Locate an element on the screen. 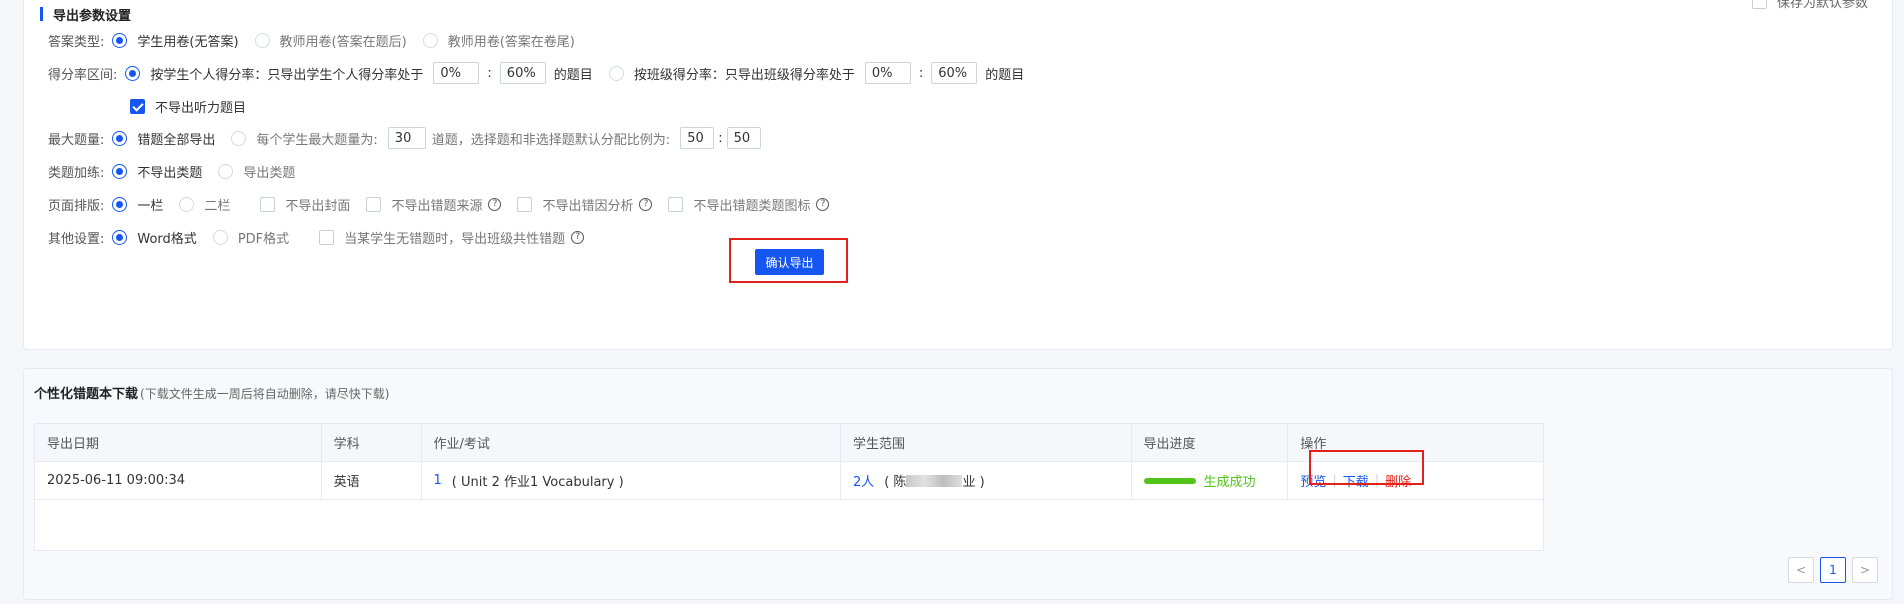 This screenshot has height=604, width=1904. page-1-button: 1 is located at coordinates (1833, 570).